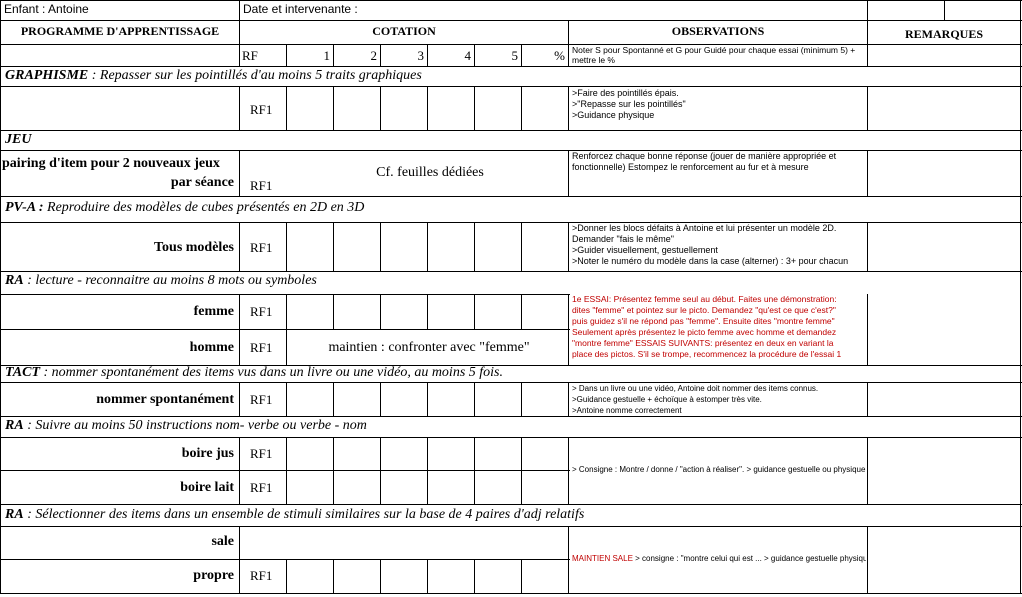  I want to click on header-col-2: 2, so click(374, 55).